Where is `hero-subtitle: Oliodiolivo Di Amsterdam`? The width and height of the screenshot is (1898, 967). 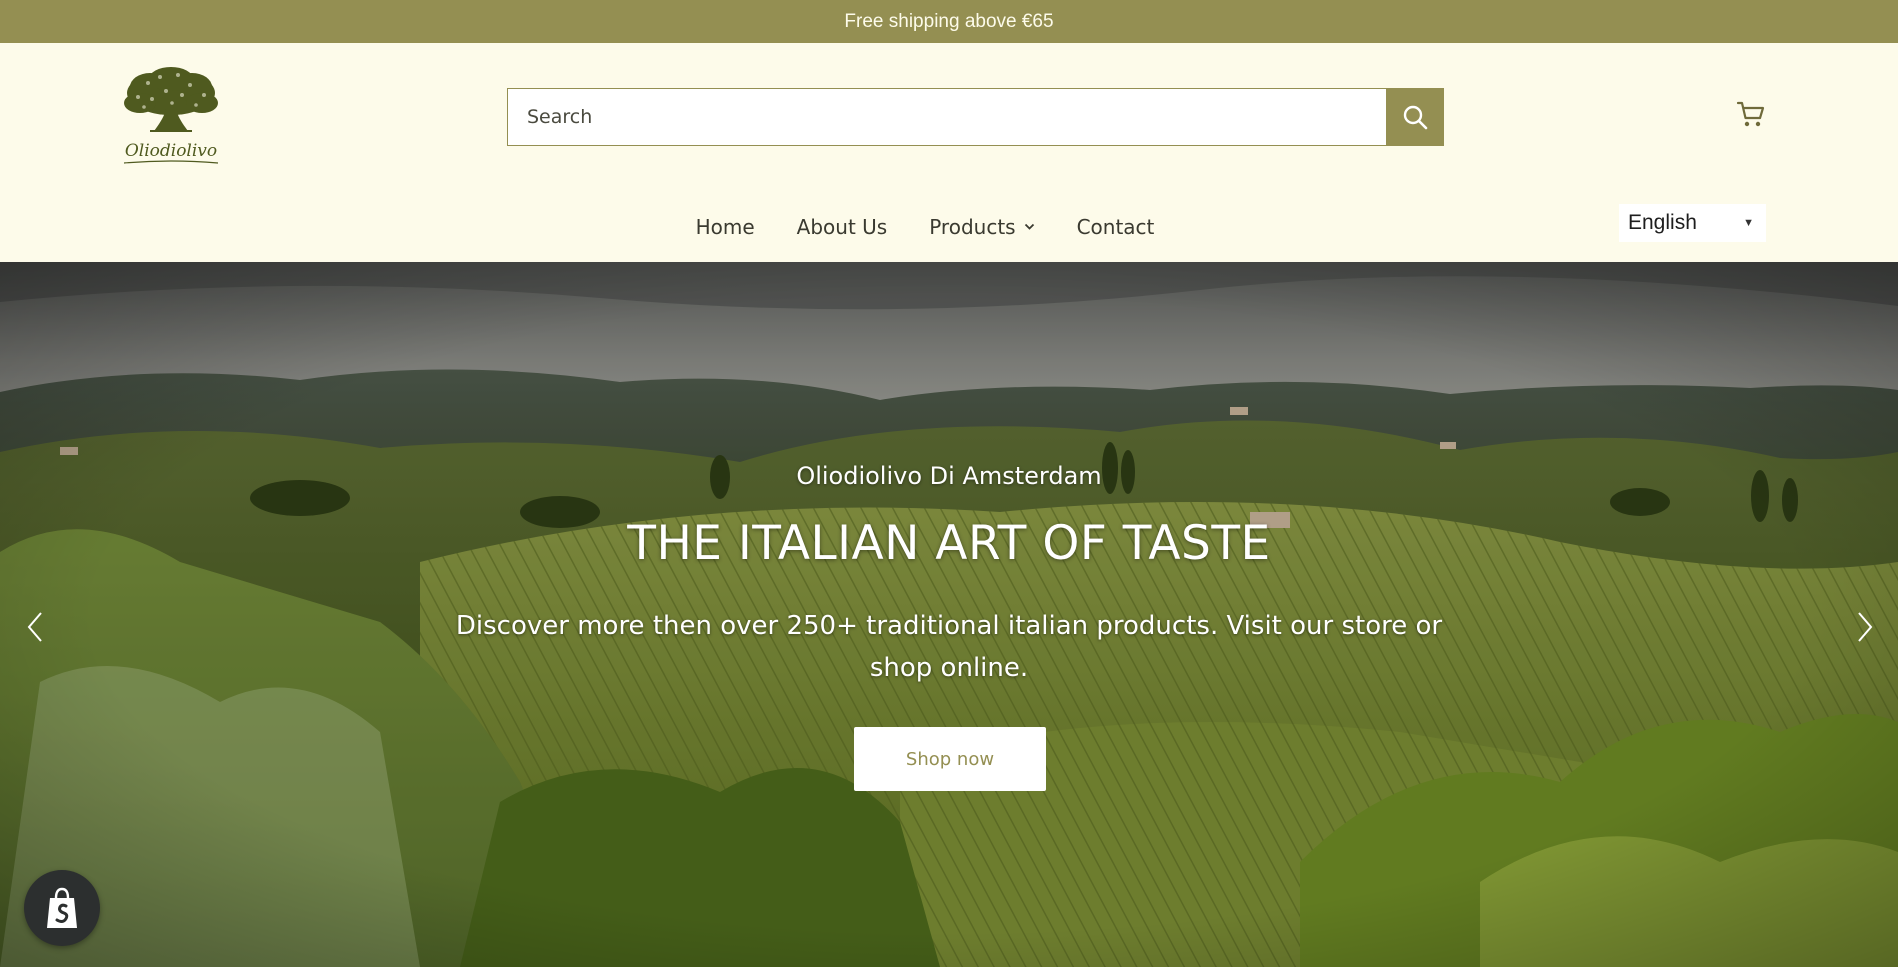 hero-subtitle: Oliodiolivo Di Amsterdam is located at coordinates (949, 476).